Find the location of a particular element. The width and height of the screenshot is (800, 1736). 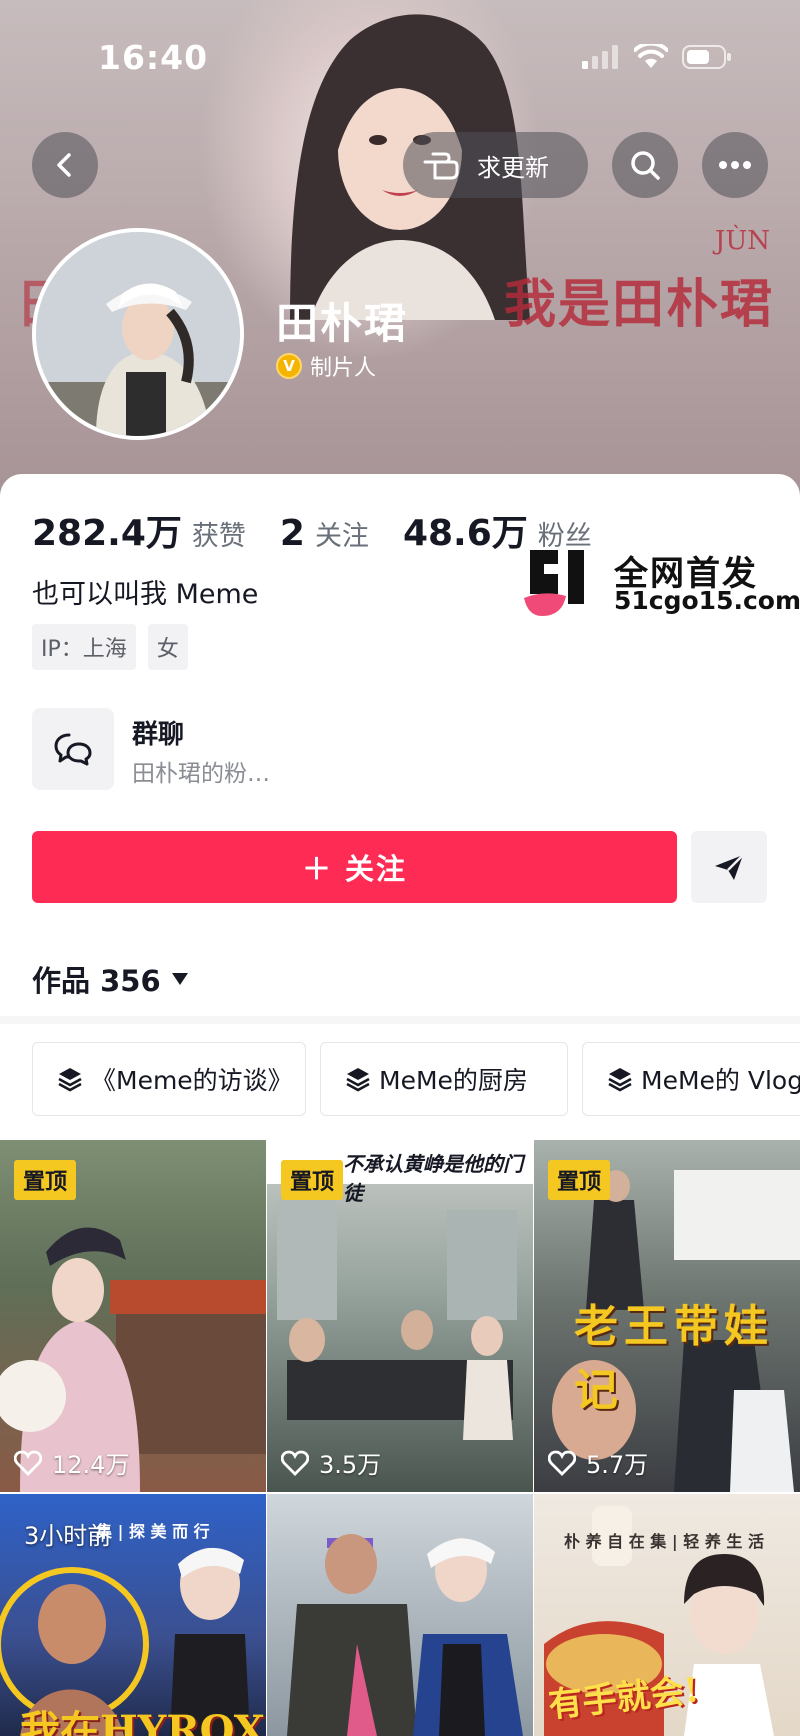

search-icon is located at coordinates (645, 165).